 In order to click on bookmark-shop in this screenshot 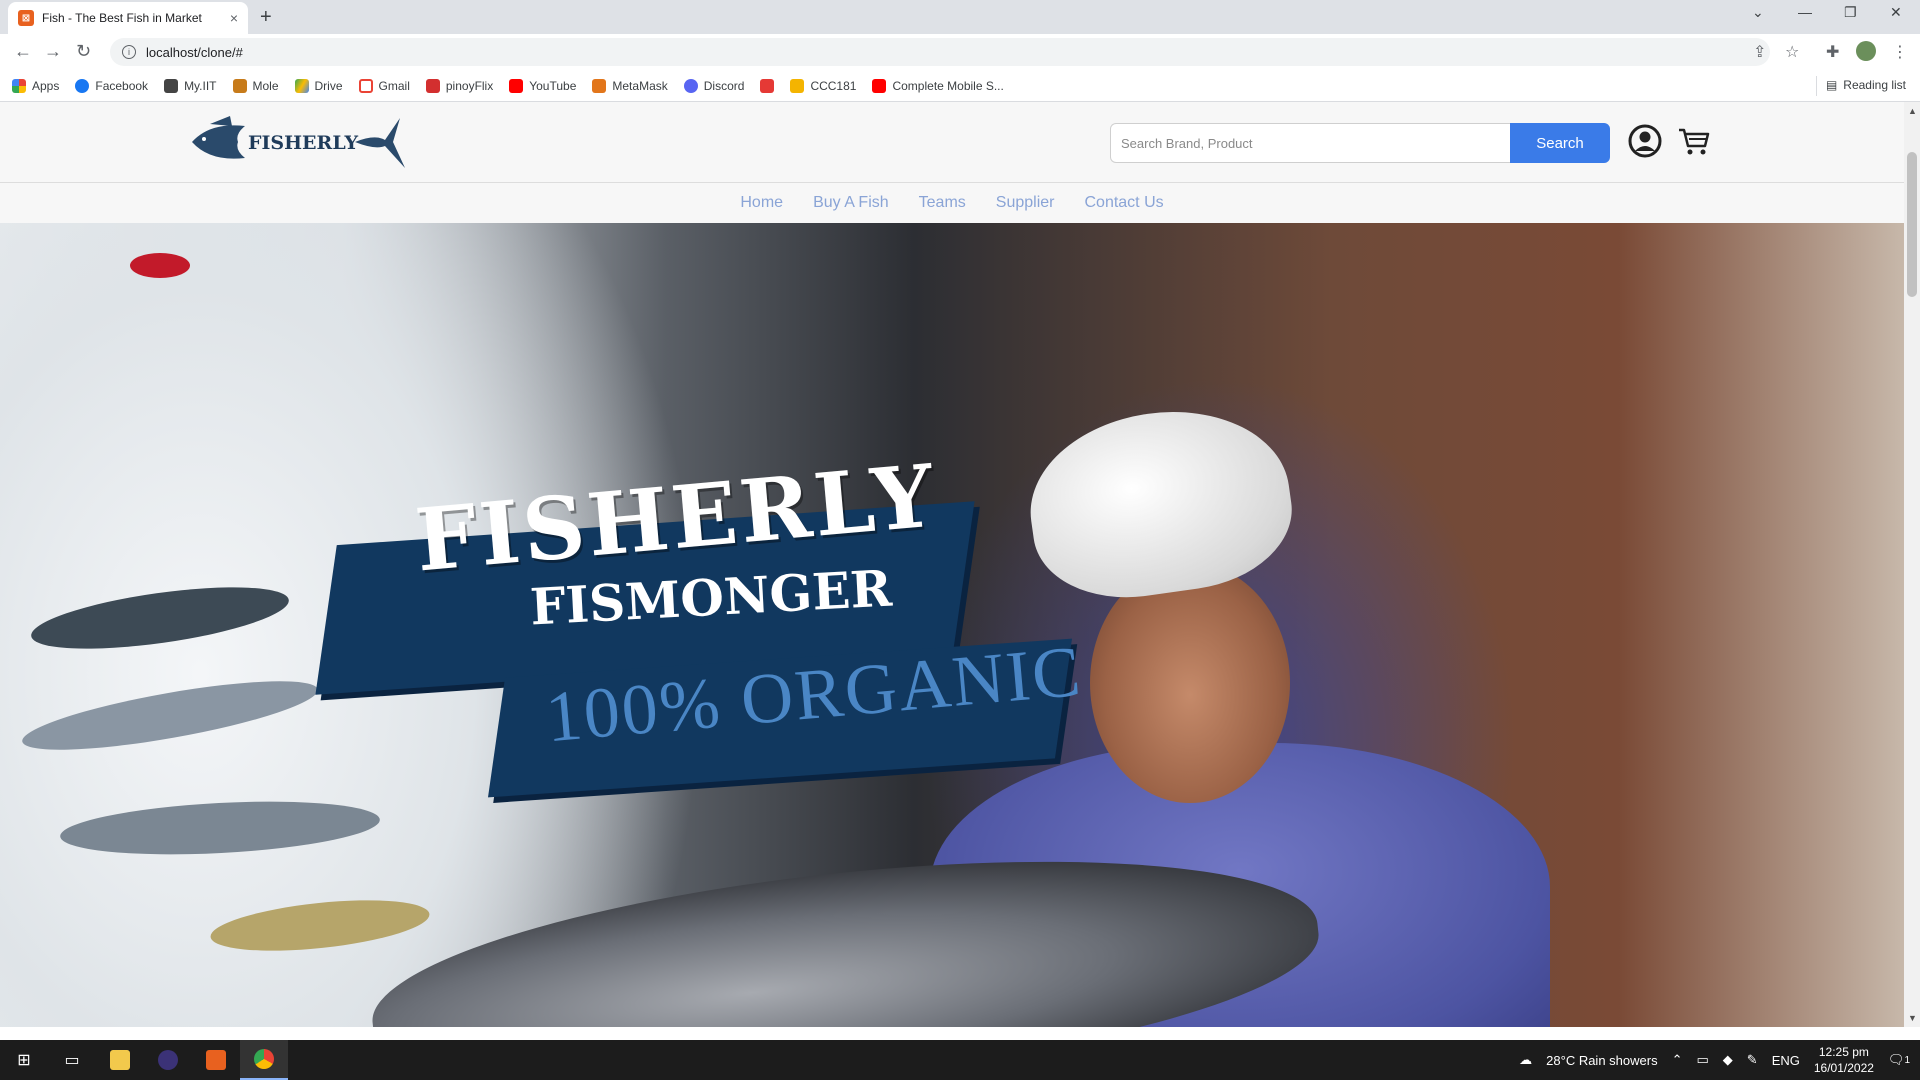, I will do `click(767, 85)`.